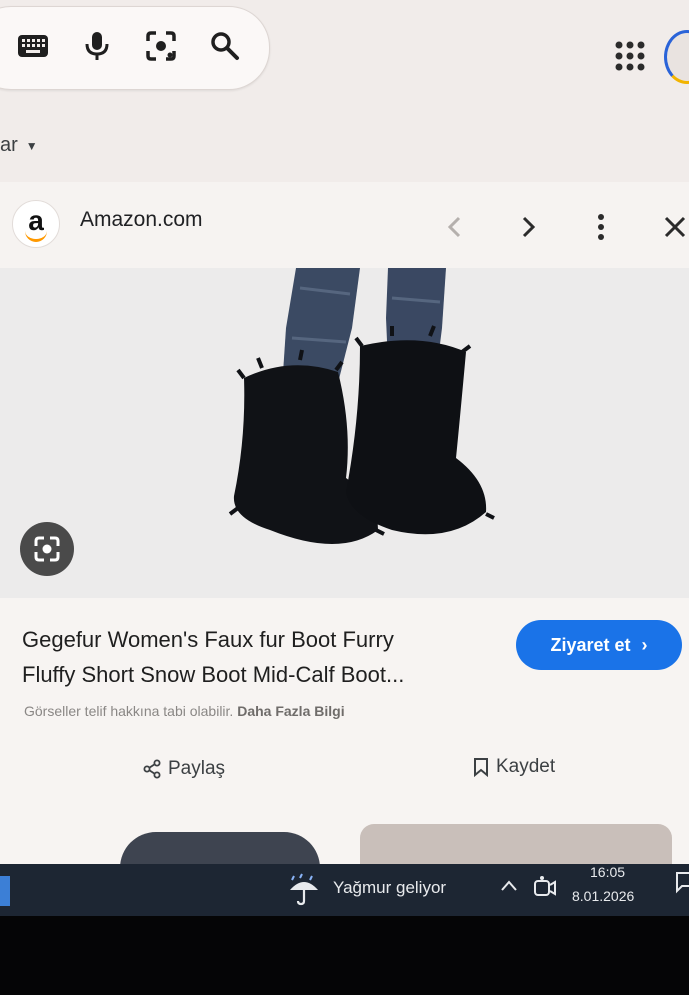 Image resolution: width=689 pixels, height=995 pixels. I want to click on filter-tab: ar ▼, so click(19, 145).